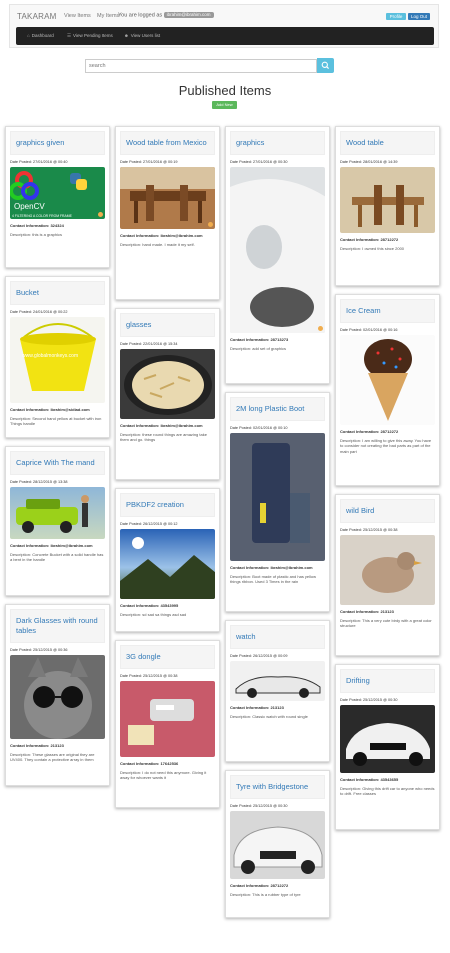 This screenshot has width=450, height=953. Describe the element at coordinates (108, 16) in the screenshot. I see `nav-my-items: My Items` at that location.